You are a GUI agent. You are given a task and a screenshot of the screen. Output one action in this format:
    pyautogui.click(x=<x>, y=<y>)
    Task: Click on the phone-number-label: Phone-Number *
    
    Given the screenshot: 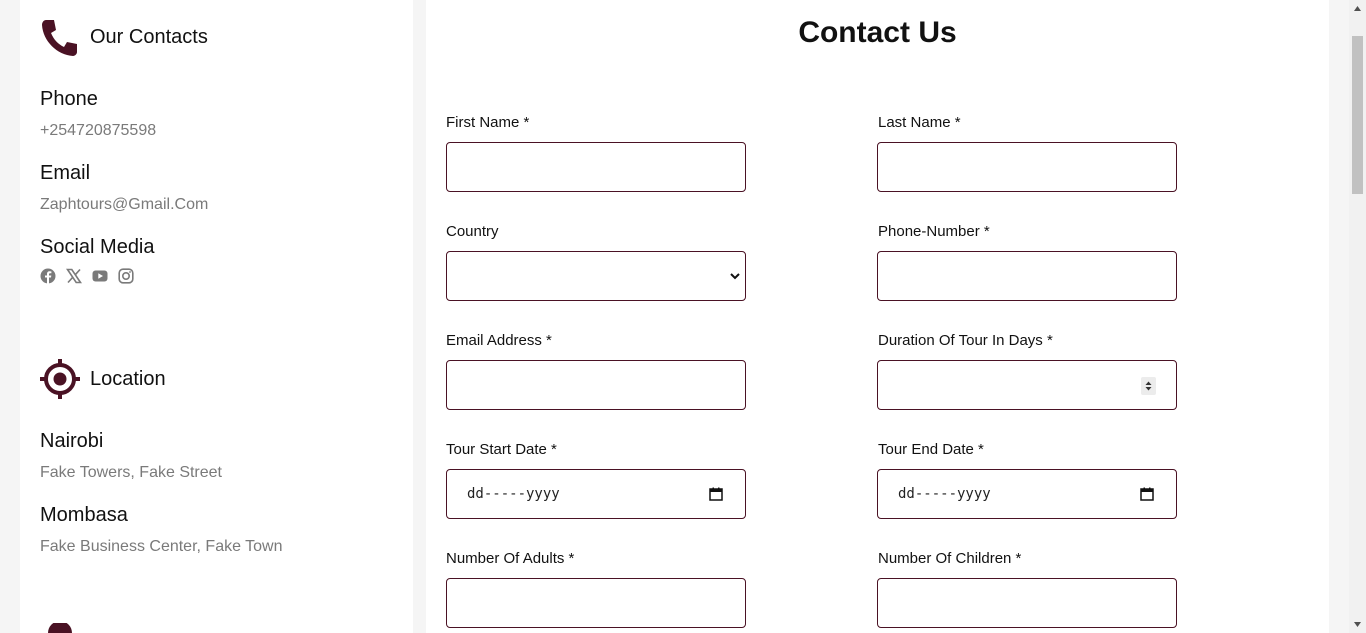 What is the action you would take?
    pyautogui.click(x=934, y=231)
    